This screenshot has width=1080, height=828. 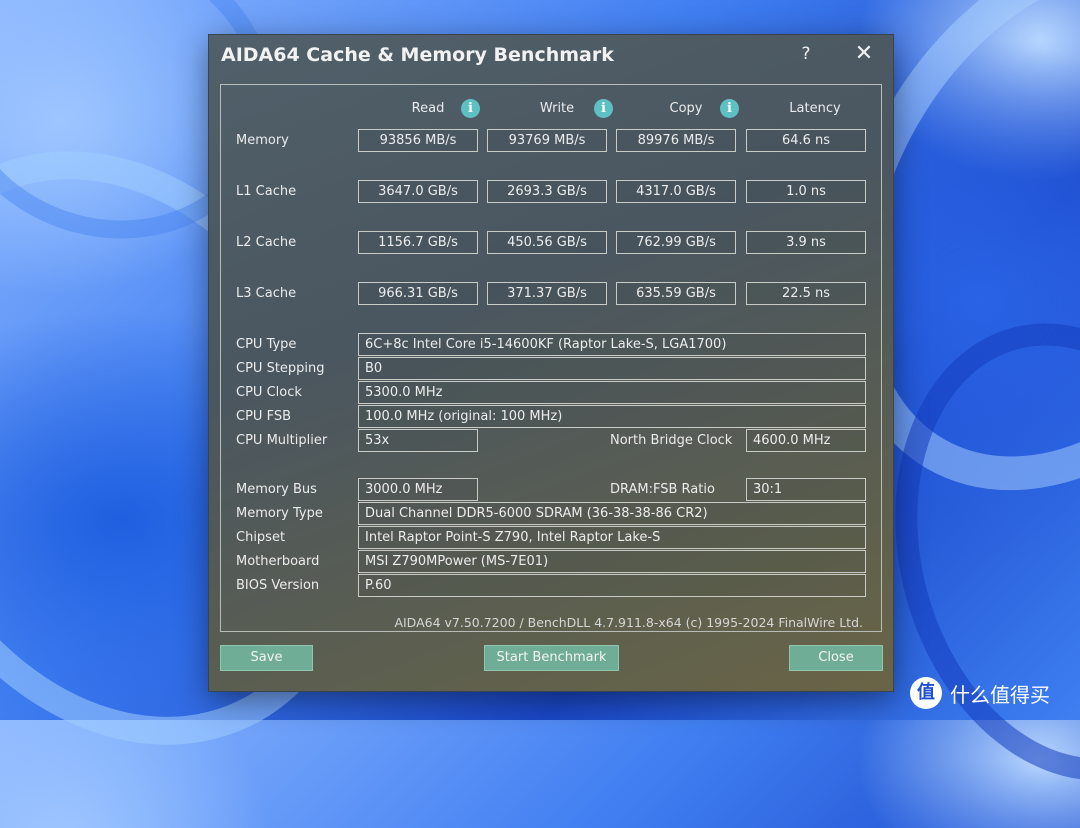 What do you see at coordinates (676, 293) in the screenshot?
I see `l3-copy-value: 635.59 GB/s` at bounding box center [676, 293].